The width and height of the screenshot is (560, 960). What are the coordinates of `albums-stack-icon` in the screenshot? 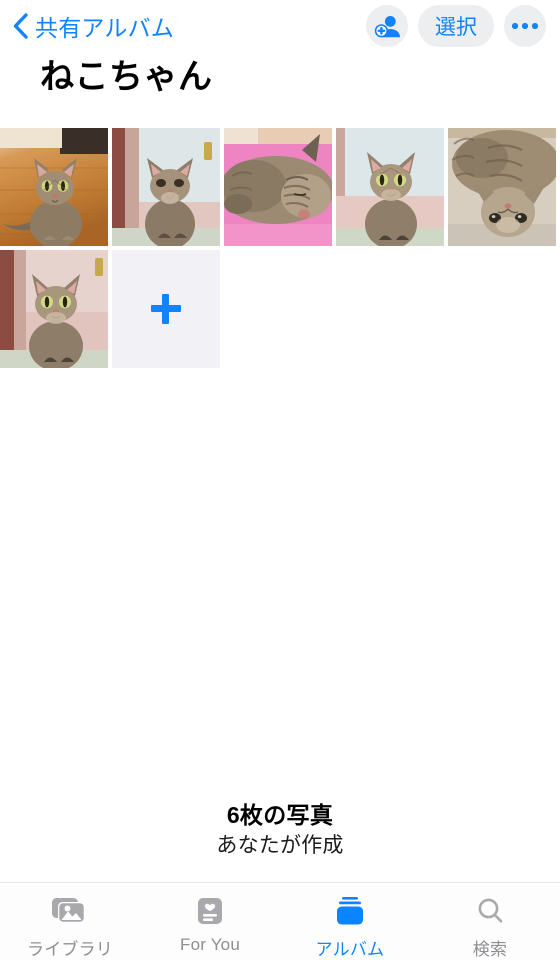 It's located at (350, 911).